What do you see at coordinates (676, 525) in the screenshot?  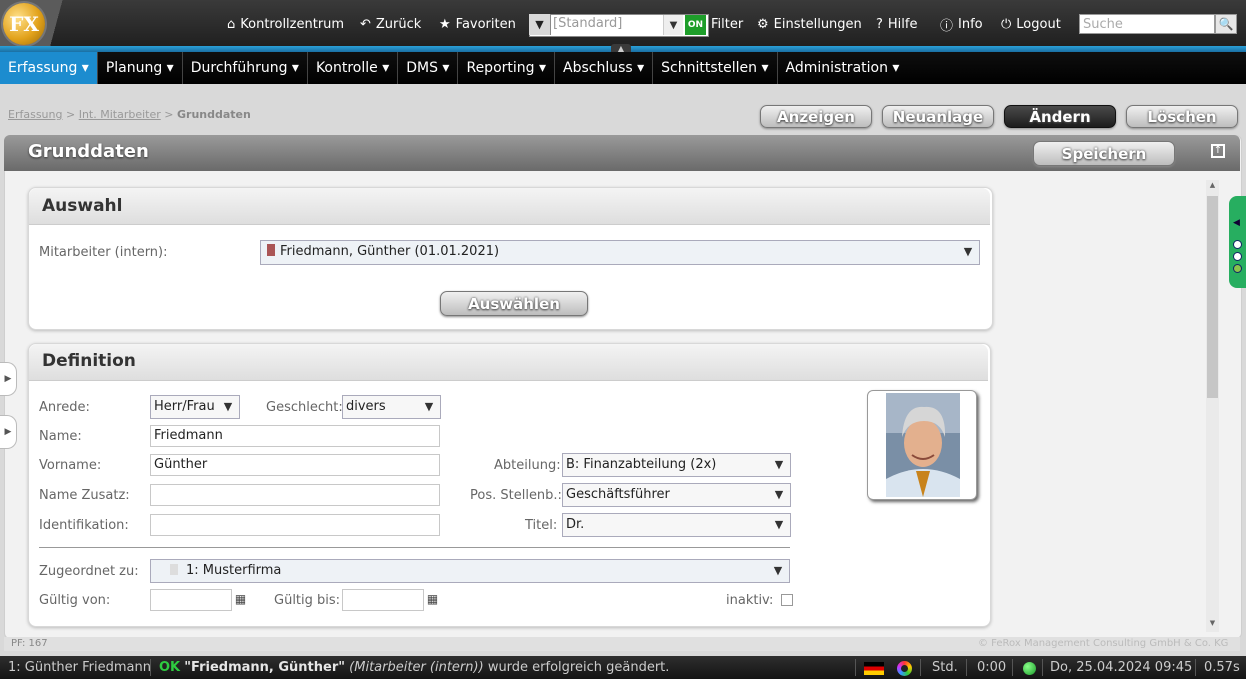 I see `titel-select: Dr. ▼` at bounding box center [676, 525].